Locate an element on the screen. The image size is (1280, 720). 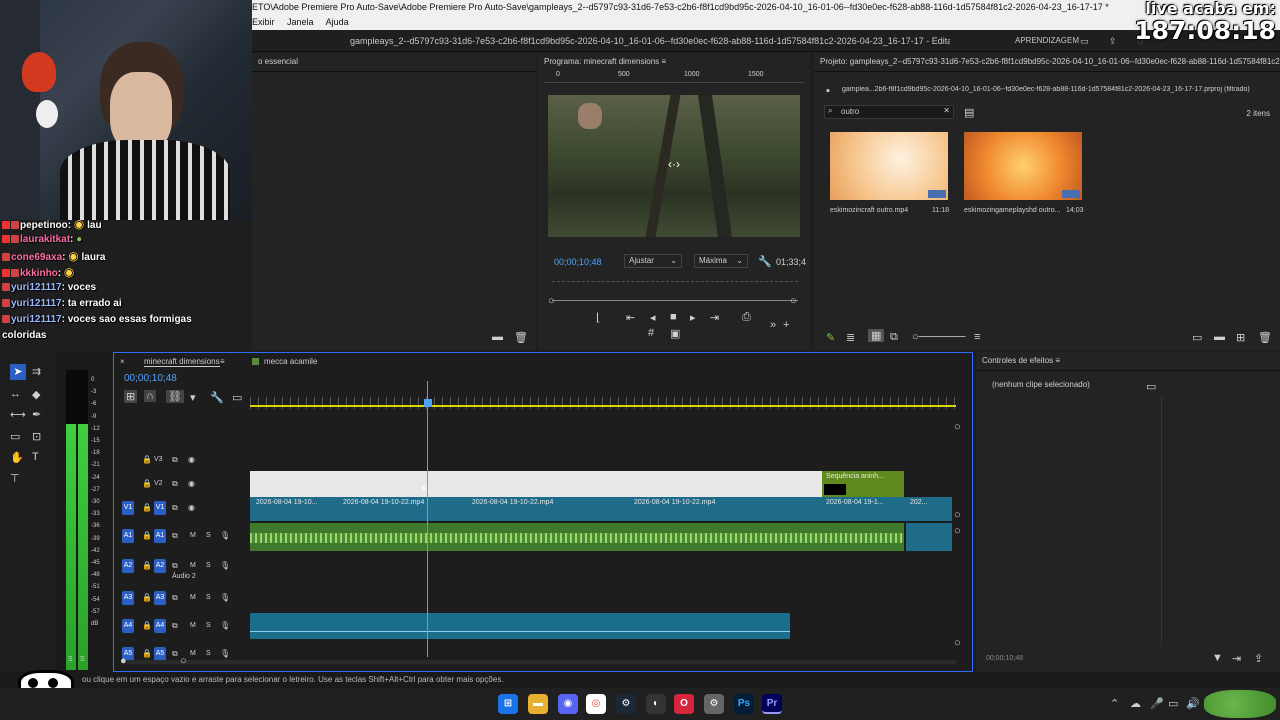
trash-icon: 🗑 is located at coordinates (1265, 337).